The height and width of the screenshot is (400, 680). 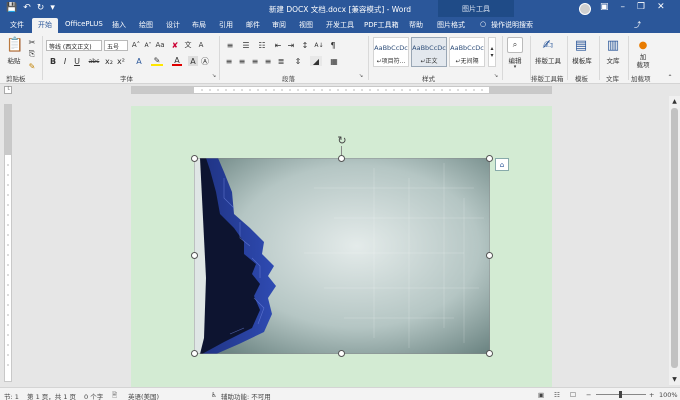 What do you see at coordinates (143, 395) in the screenshot?
I see `language-indicator: 英语(美国)` at bounding box center [143, 395].